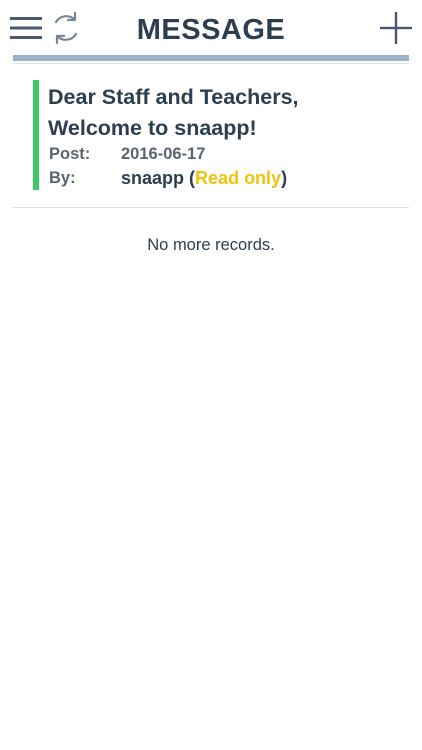 This screenshot has width=422, height=750. I want to click on list-divider, so click(211, 207).